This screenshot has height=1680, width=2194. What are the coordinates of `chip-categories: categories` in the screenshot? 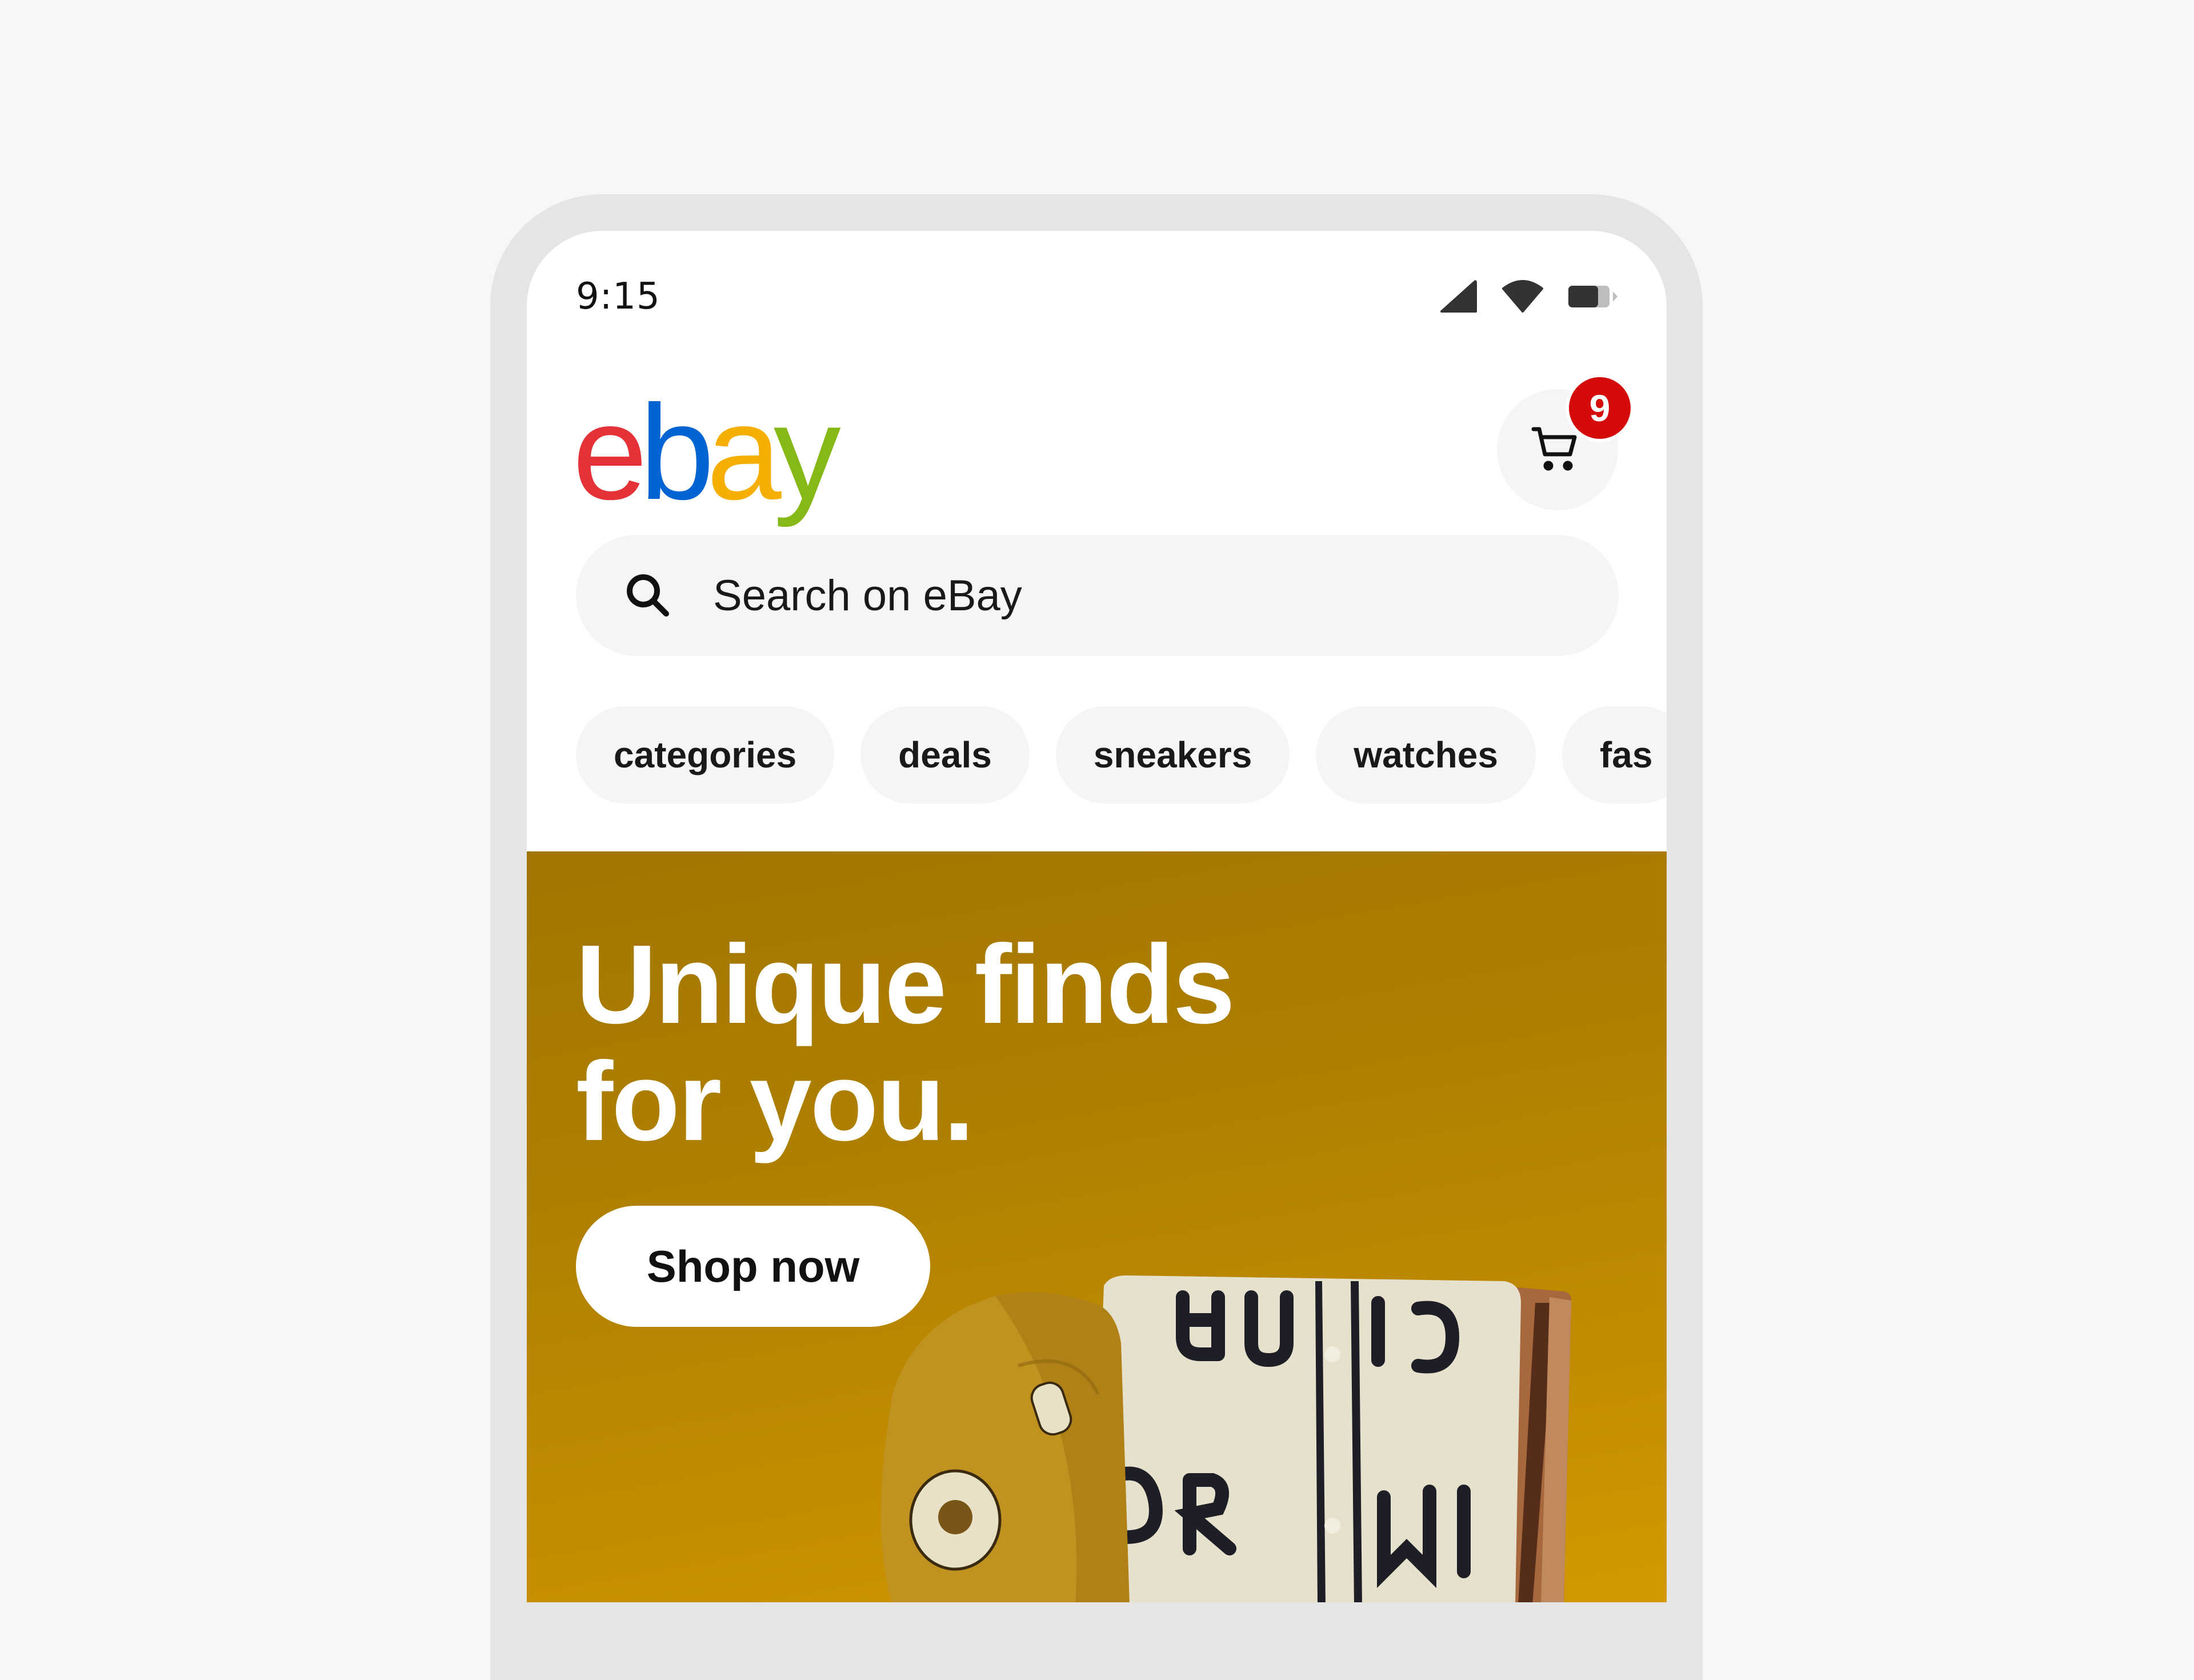 It's located at (706, 754).